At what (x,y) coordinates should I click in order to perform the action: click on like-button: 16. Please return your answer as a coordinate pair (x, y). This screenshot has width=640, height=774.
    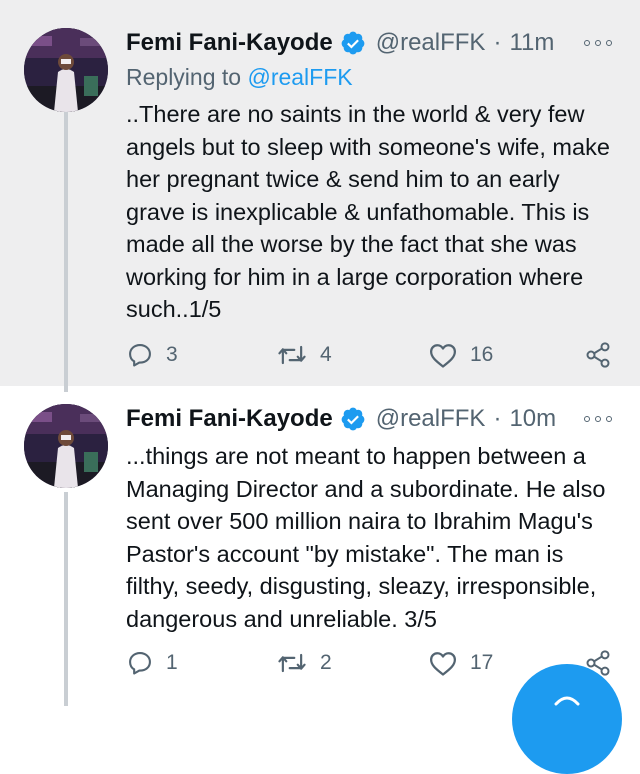
    Looking at the image, I should click on (460, 355).